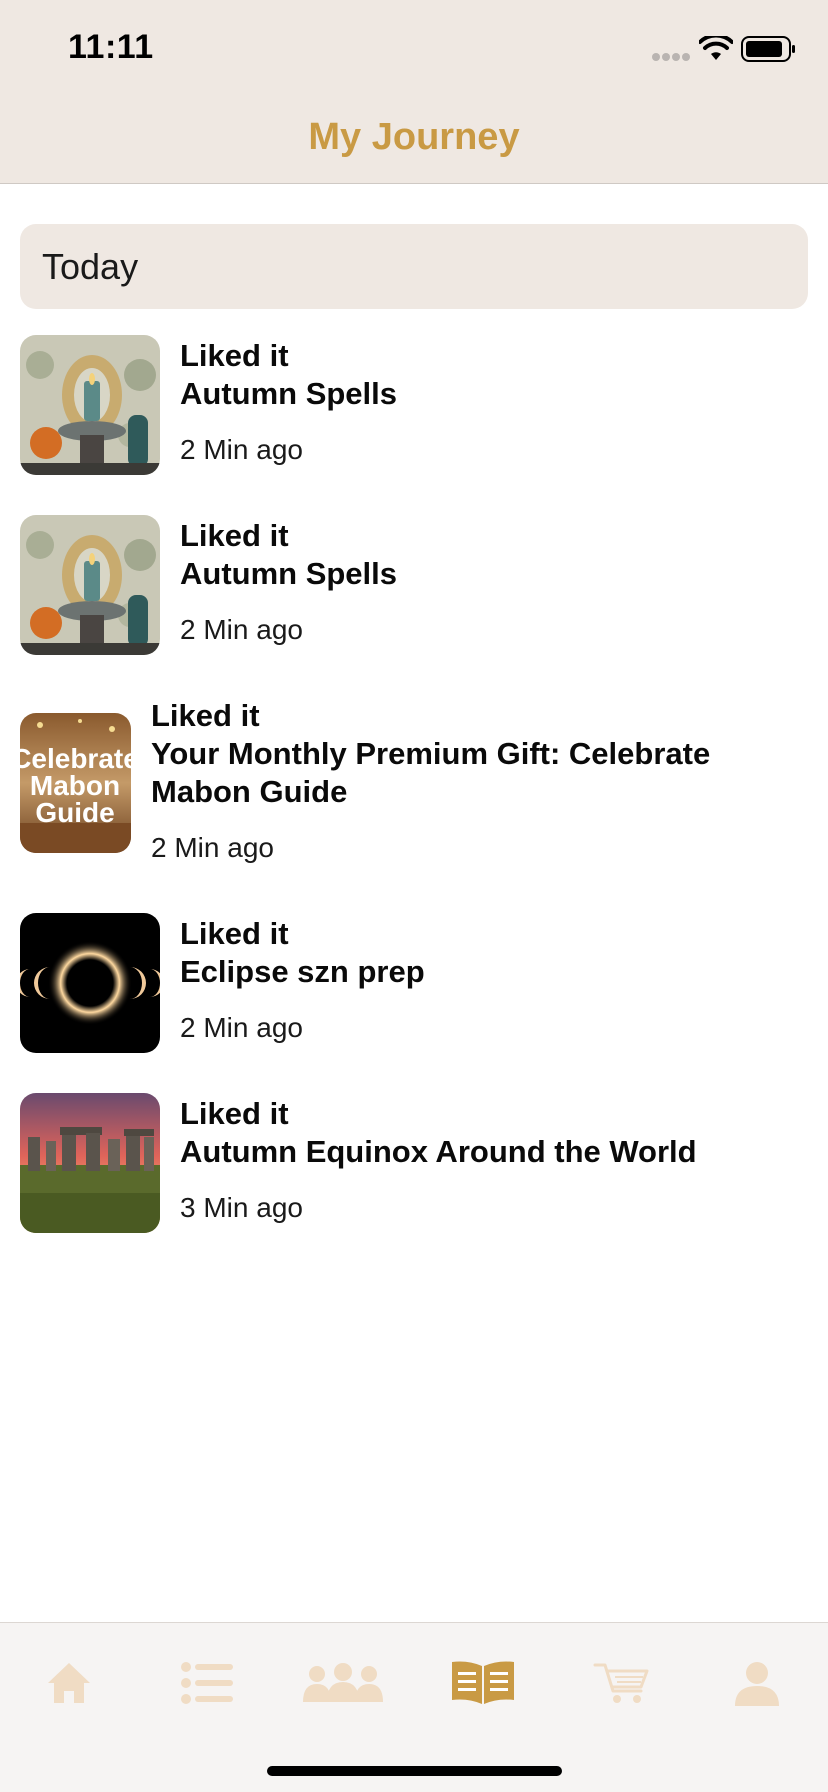  What do you see at coordinates (90, 983) in the screenshot?
I see `eclipse-thumbnail` at bounding box center [90, 983].